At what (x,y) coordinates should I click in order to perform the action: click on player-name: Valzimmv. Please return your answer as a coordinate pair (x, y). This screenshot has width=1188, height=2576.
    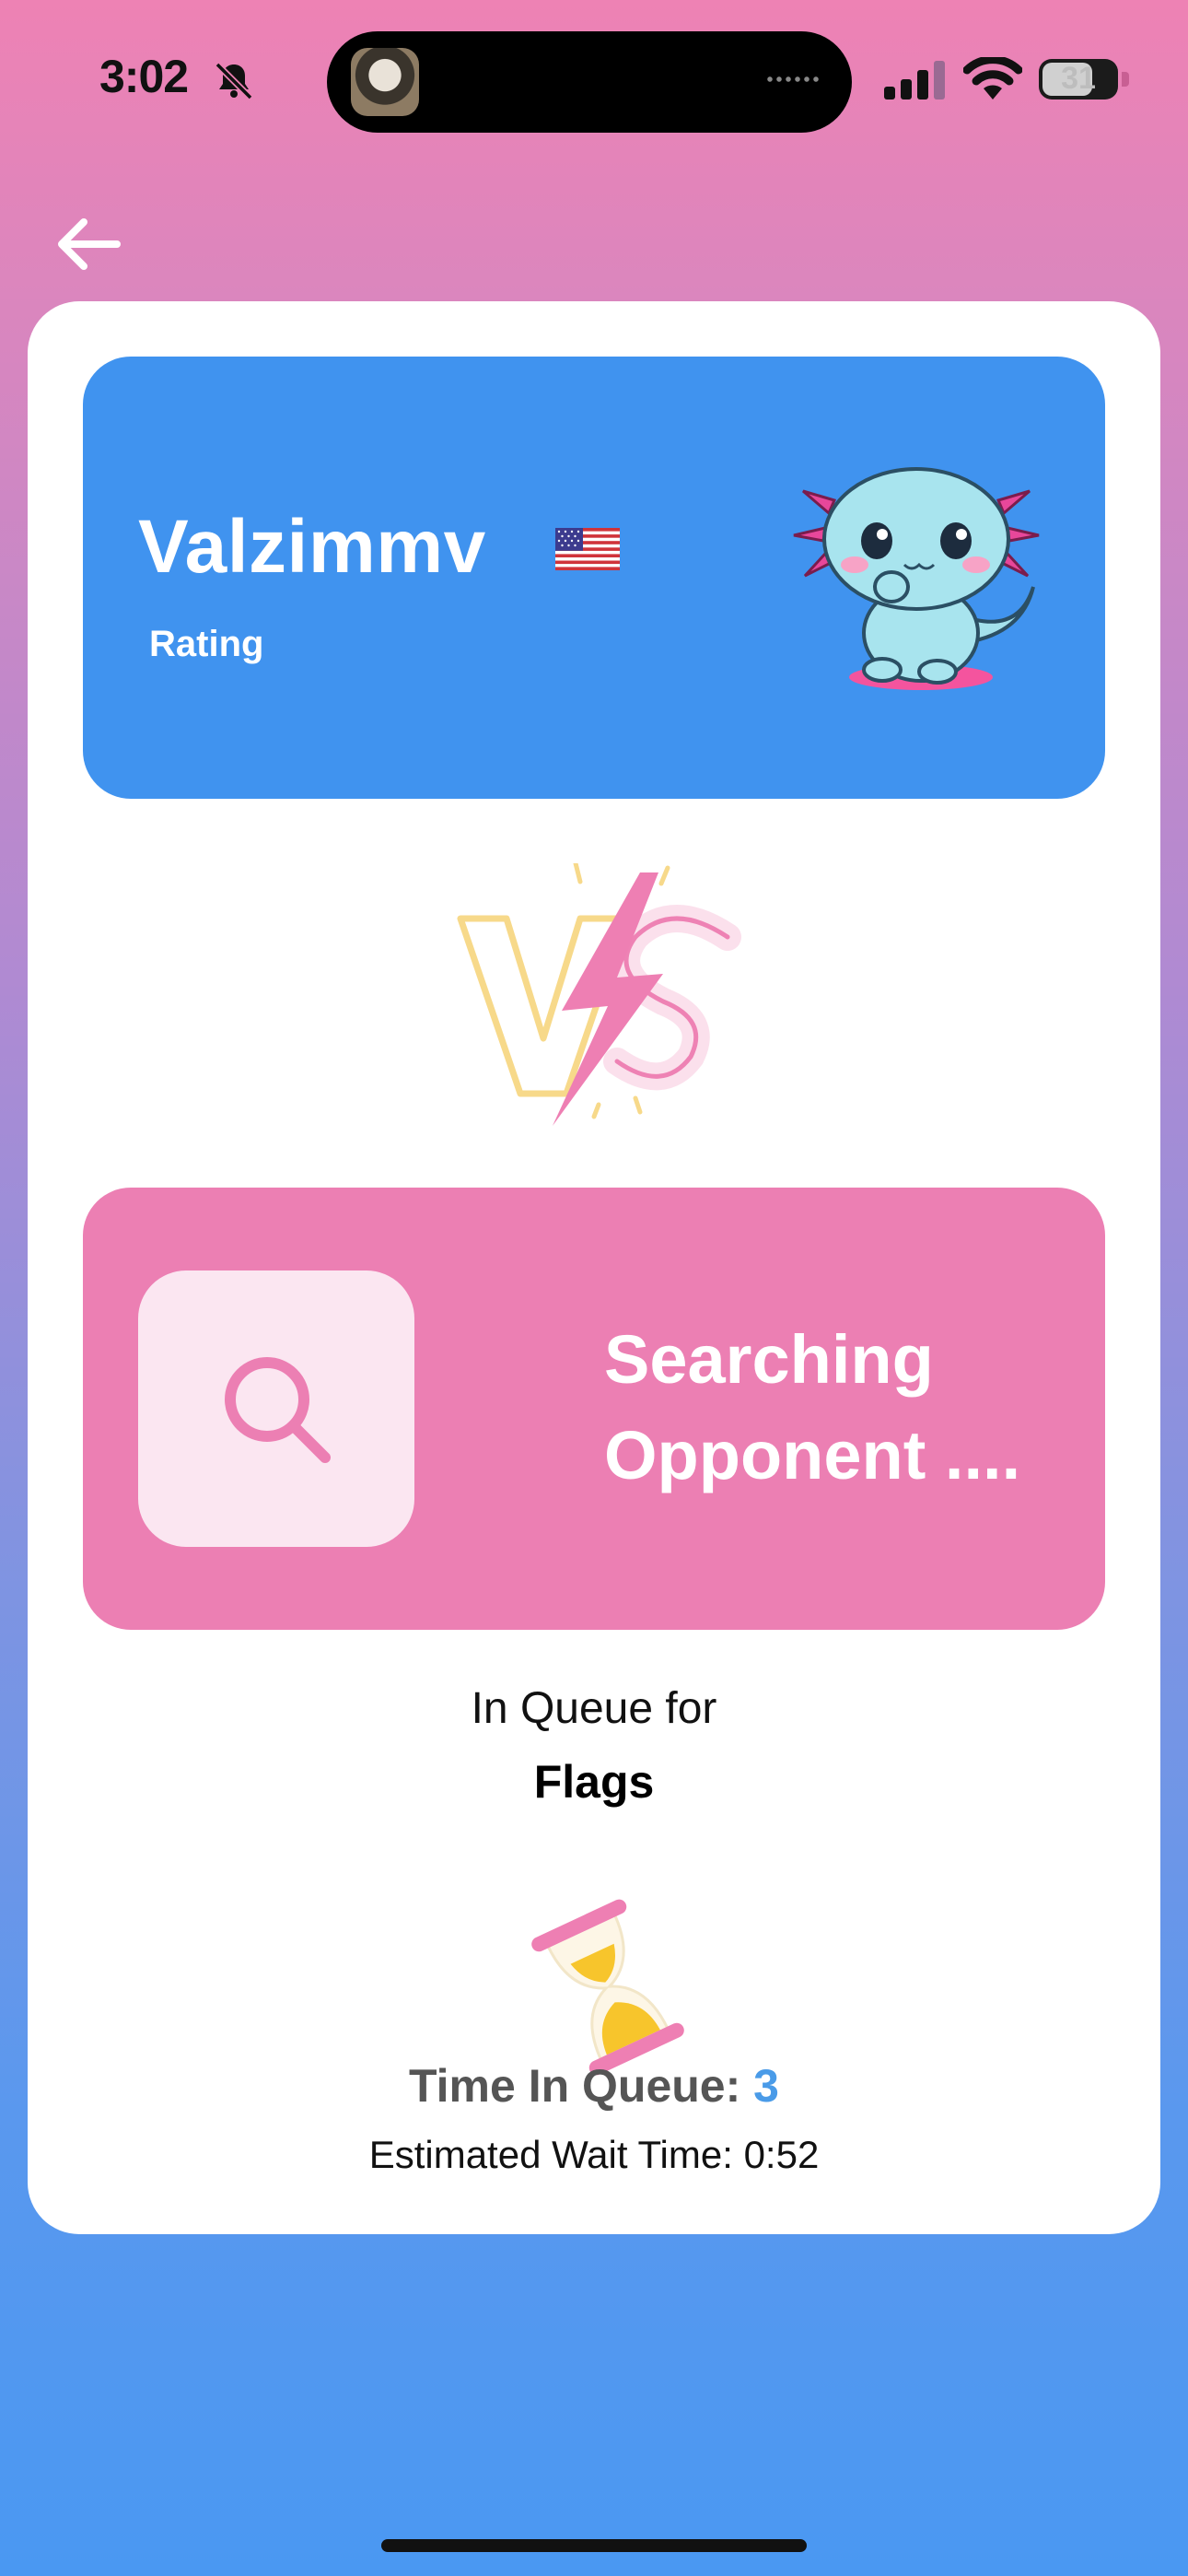
    Looking at the image, I should click on (312, 547).